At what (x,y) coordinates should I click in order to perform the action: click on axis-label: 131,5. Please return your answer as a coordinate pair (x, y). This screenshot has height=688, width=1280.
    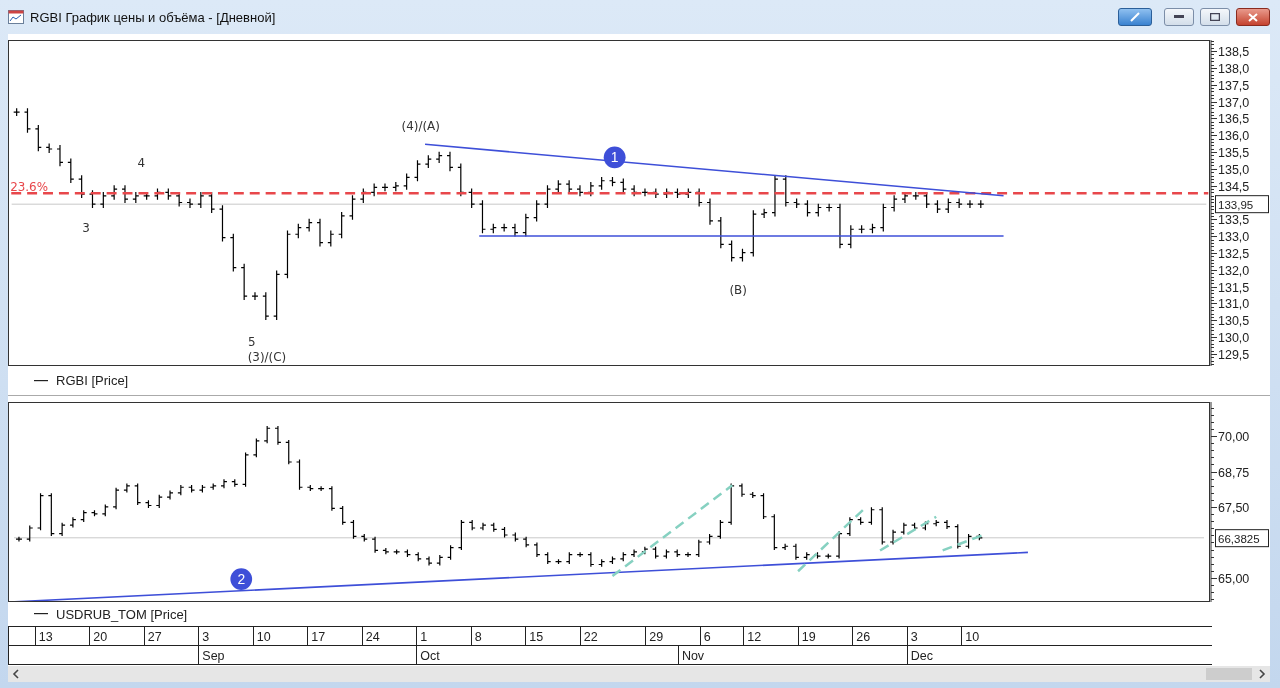
    Looking at the image, I should click on (1234, 287).